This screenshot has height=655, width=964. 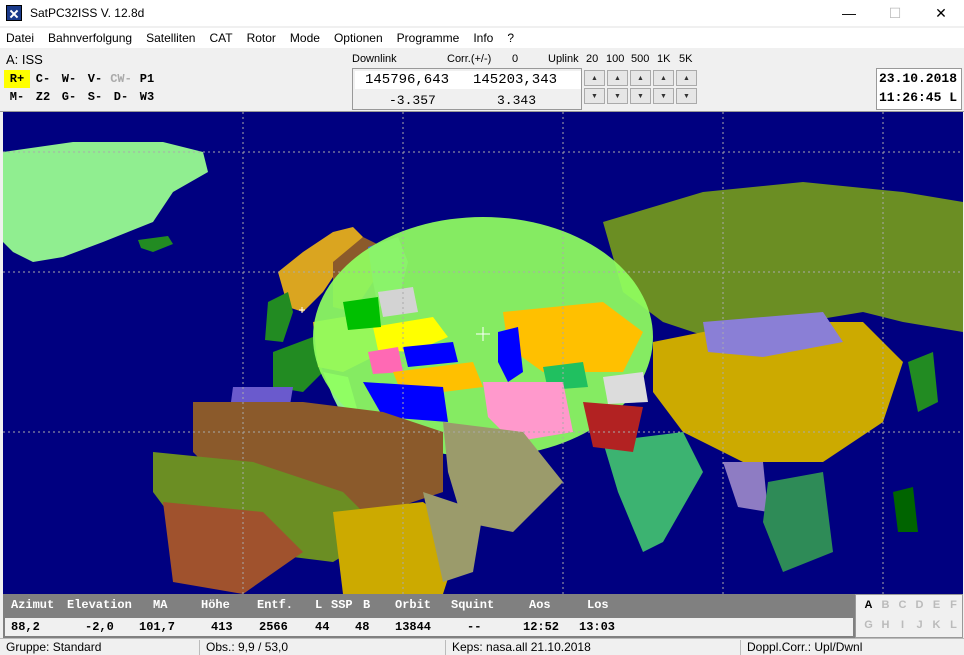 What do you see at coordinates (625, 388) in the screenshot?
I see `afghanistan-land` at bounding box center [625, 388].